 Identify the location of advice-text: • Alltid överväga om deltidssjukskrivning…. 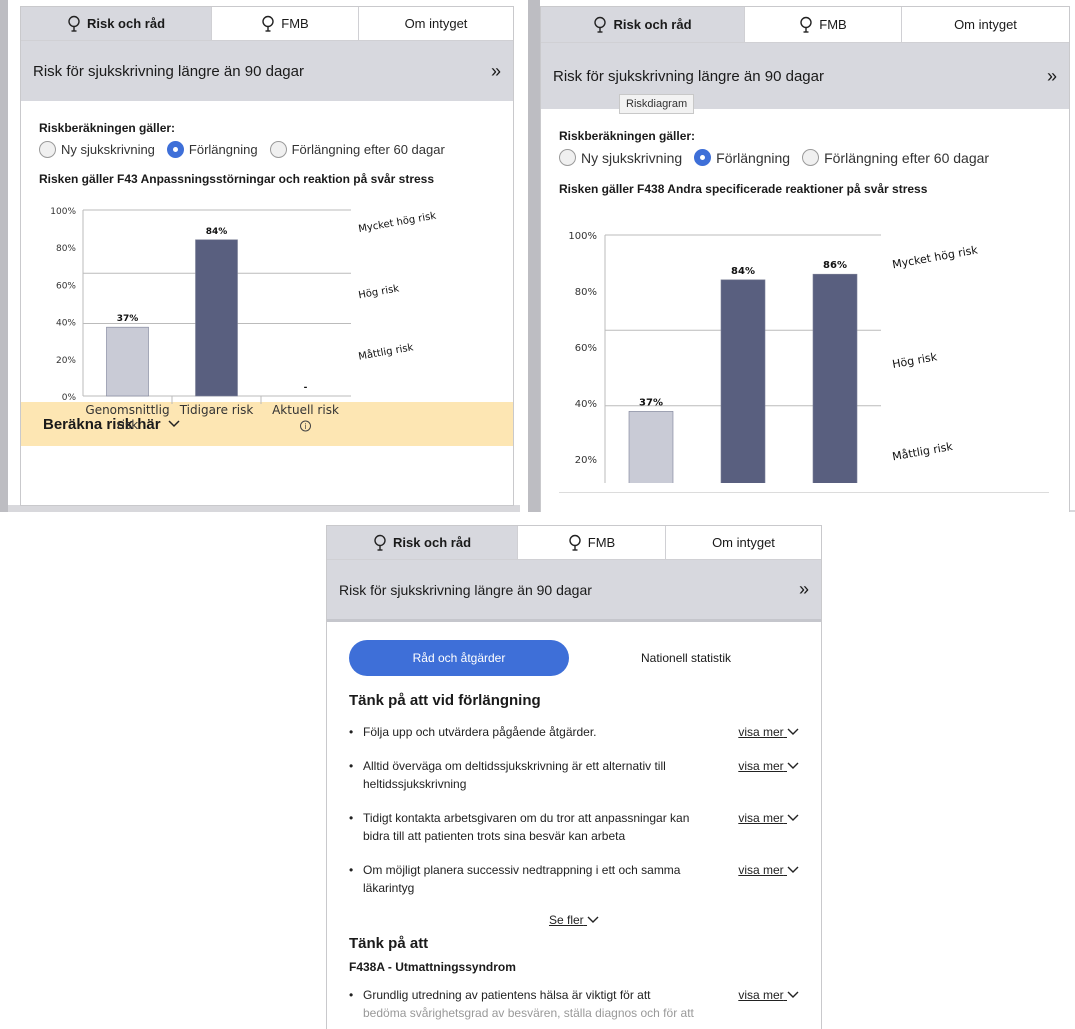
(507, 775).